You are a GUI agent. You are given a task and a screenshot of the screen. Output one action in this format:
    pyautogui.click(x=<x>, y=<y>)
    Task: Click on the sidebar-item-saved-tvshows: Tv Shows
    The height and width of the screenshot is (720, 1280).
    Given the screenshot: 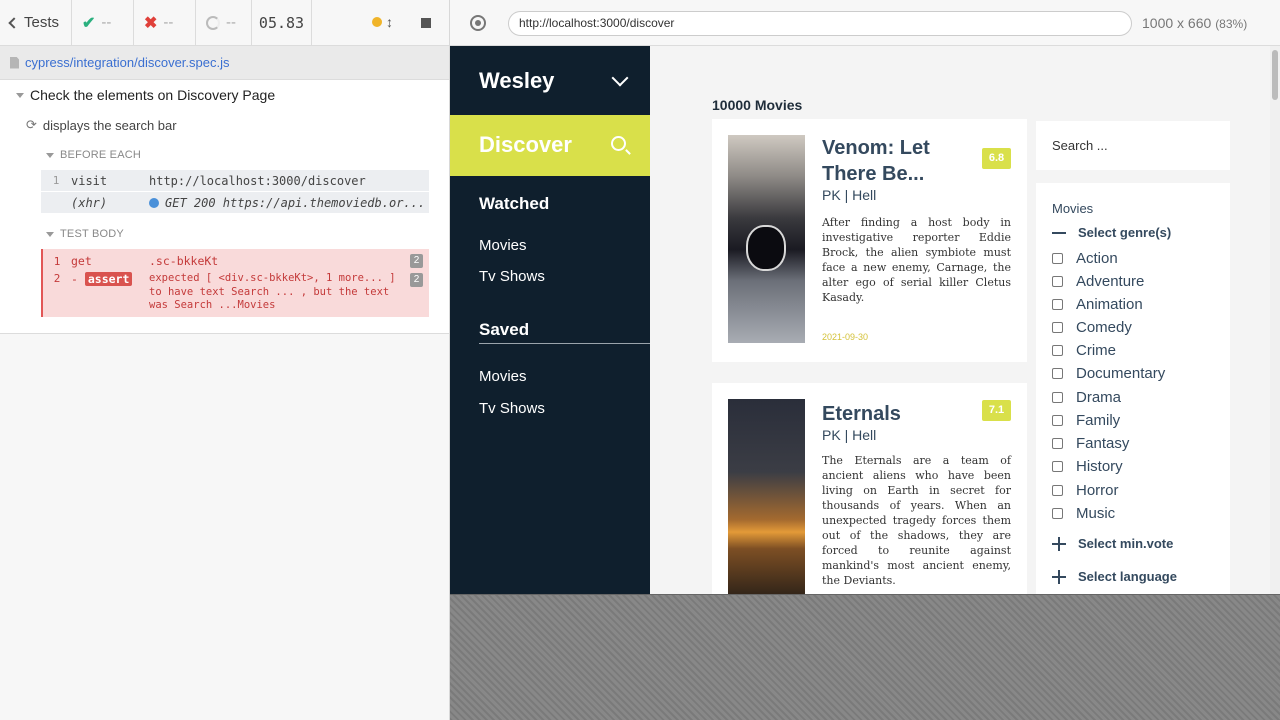 What is the action you would take?
    pyautogui.click(x=512, y=408)
    